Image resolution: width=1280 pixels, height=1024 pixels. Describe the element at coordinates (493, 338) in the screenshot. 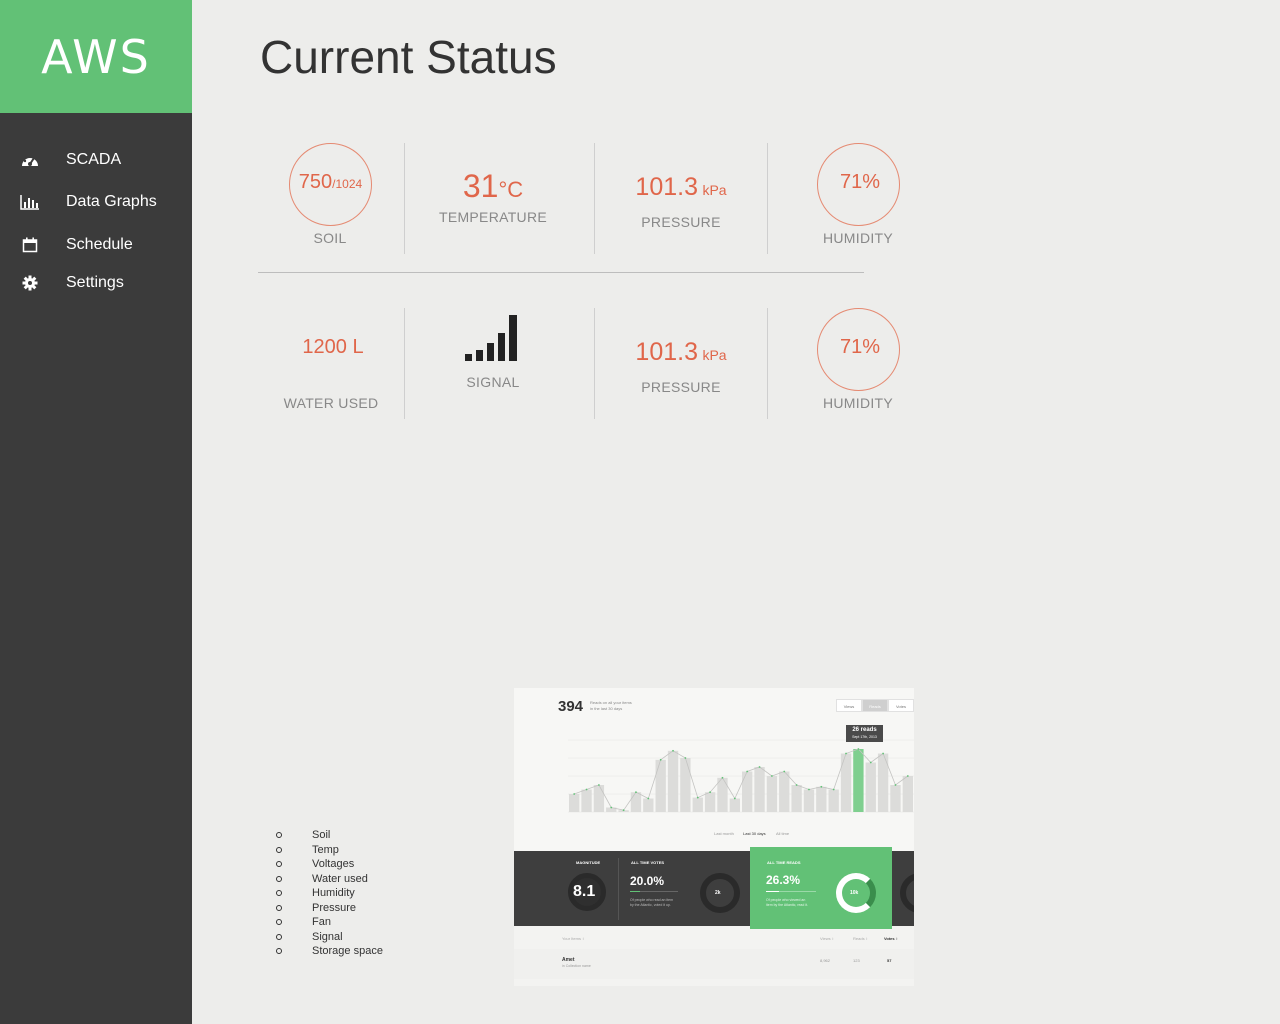

I see `signal-strength-icon` at that location.